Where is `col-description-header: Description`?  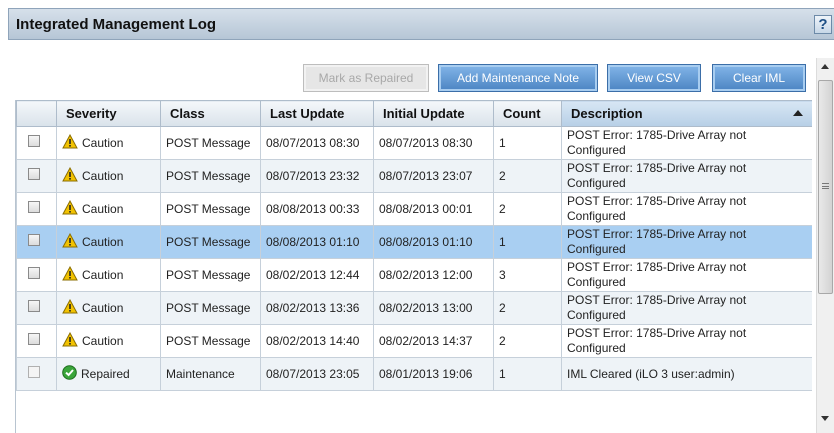
col-description-header: Description is located at coordinates (686, 113).